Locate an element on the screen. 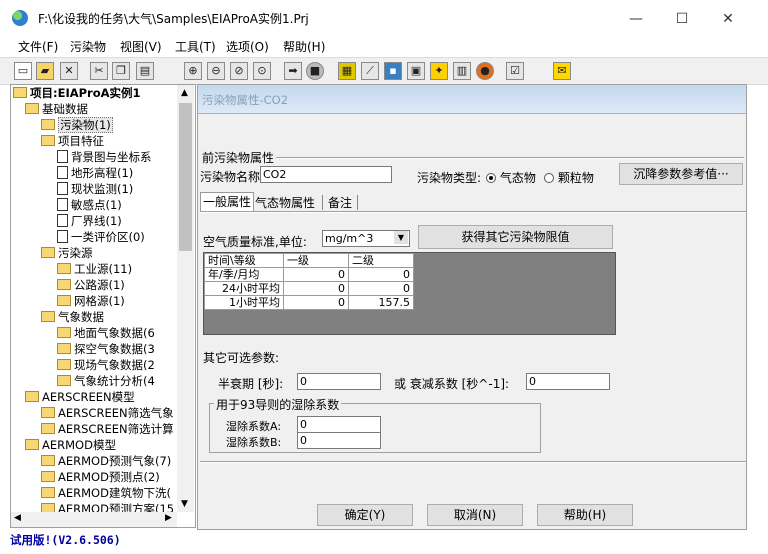 Image resolution: width=768 pixels, height=554 pixels. name-label: 污染物名称: is located at coordinates (232, 177).